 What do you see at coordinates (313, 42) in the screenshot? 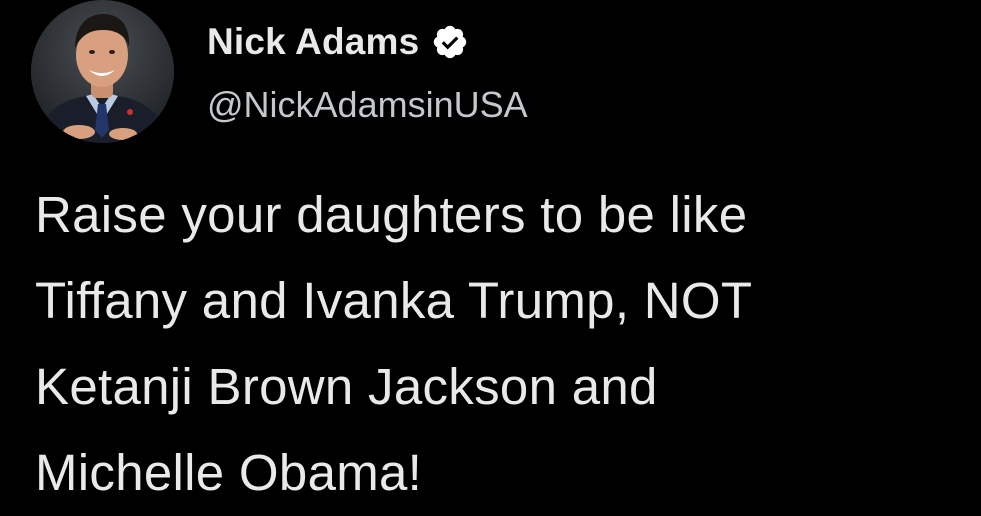
I see `author-display-name: Nick Adams` at bounding box center [313, 42].